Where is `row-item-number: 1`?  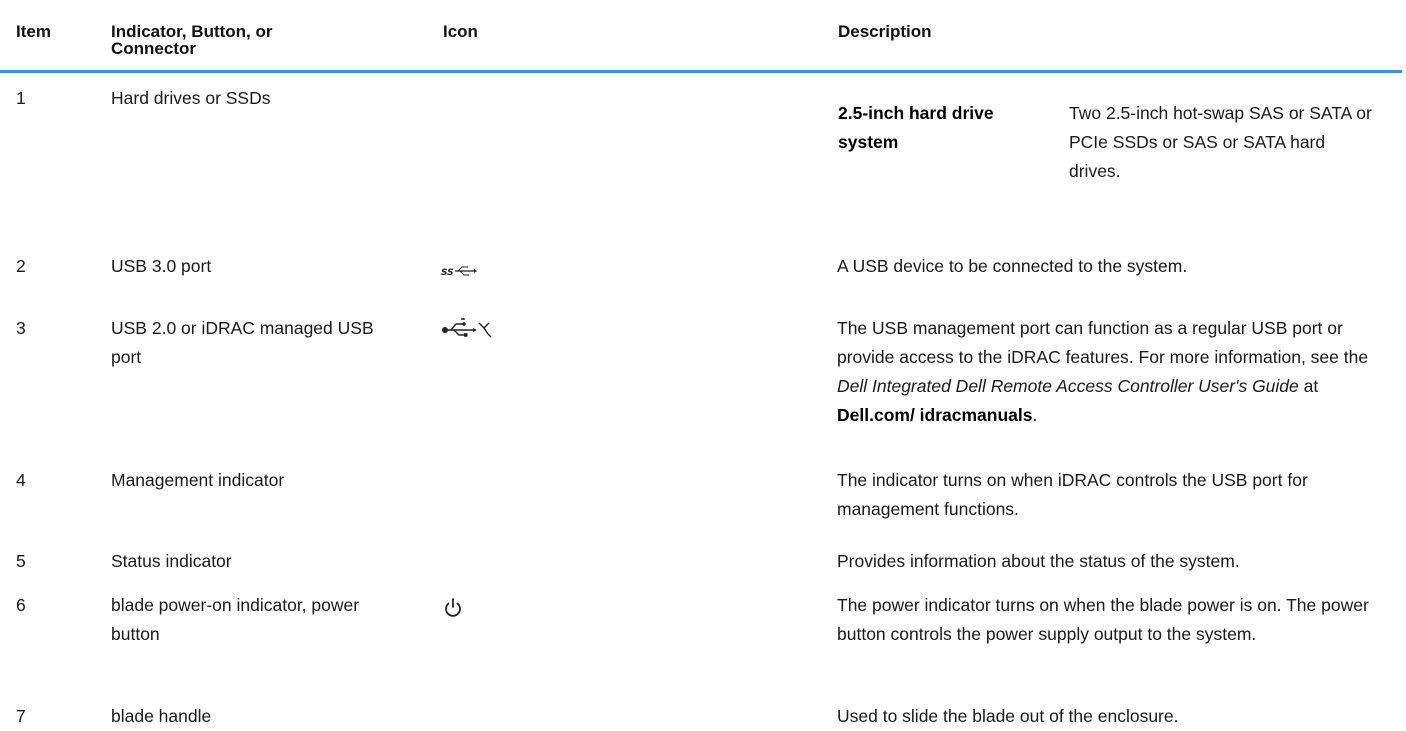
row-item-number: 1 is located at coordinates (21, 98).